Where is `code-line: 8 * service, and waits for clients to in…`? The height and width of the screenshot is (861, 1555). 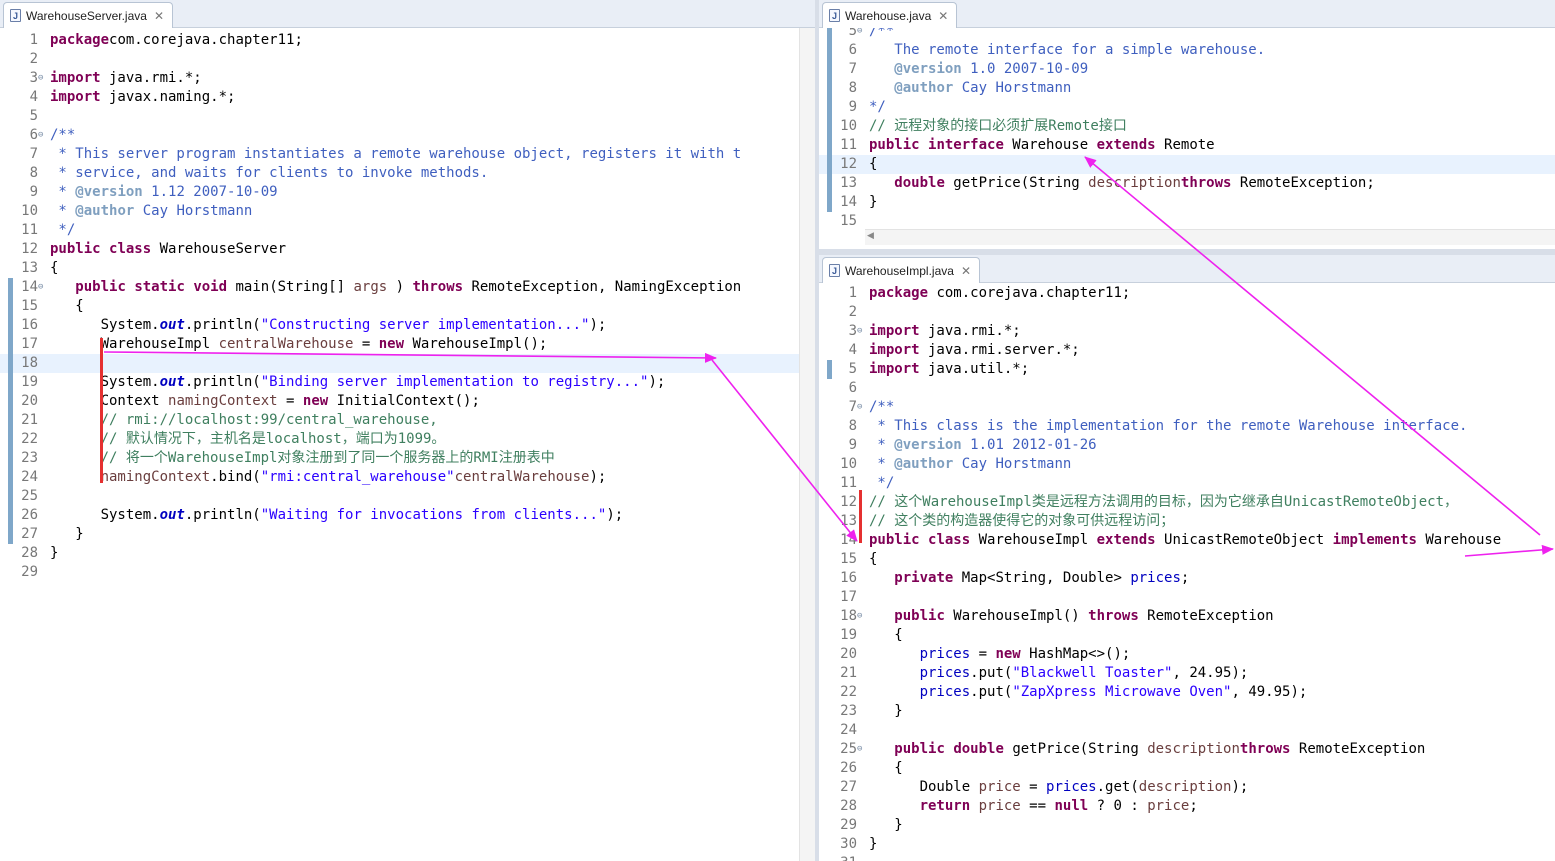 code-line: 8 * service, and waits for clients to in… is located at coordinates (407, 173).